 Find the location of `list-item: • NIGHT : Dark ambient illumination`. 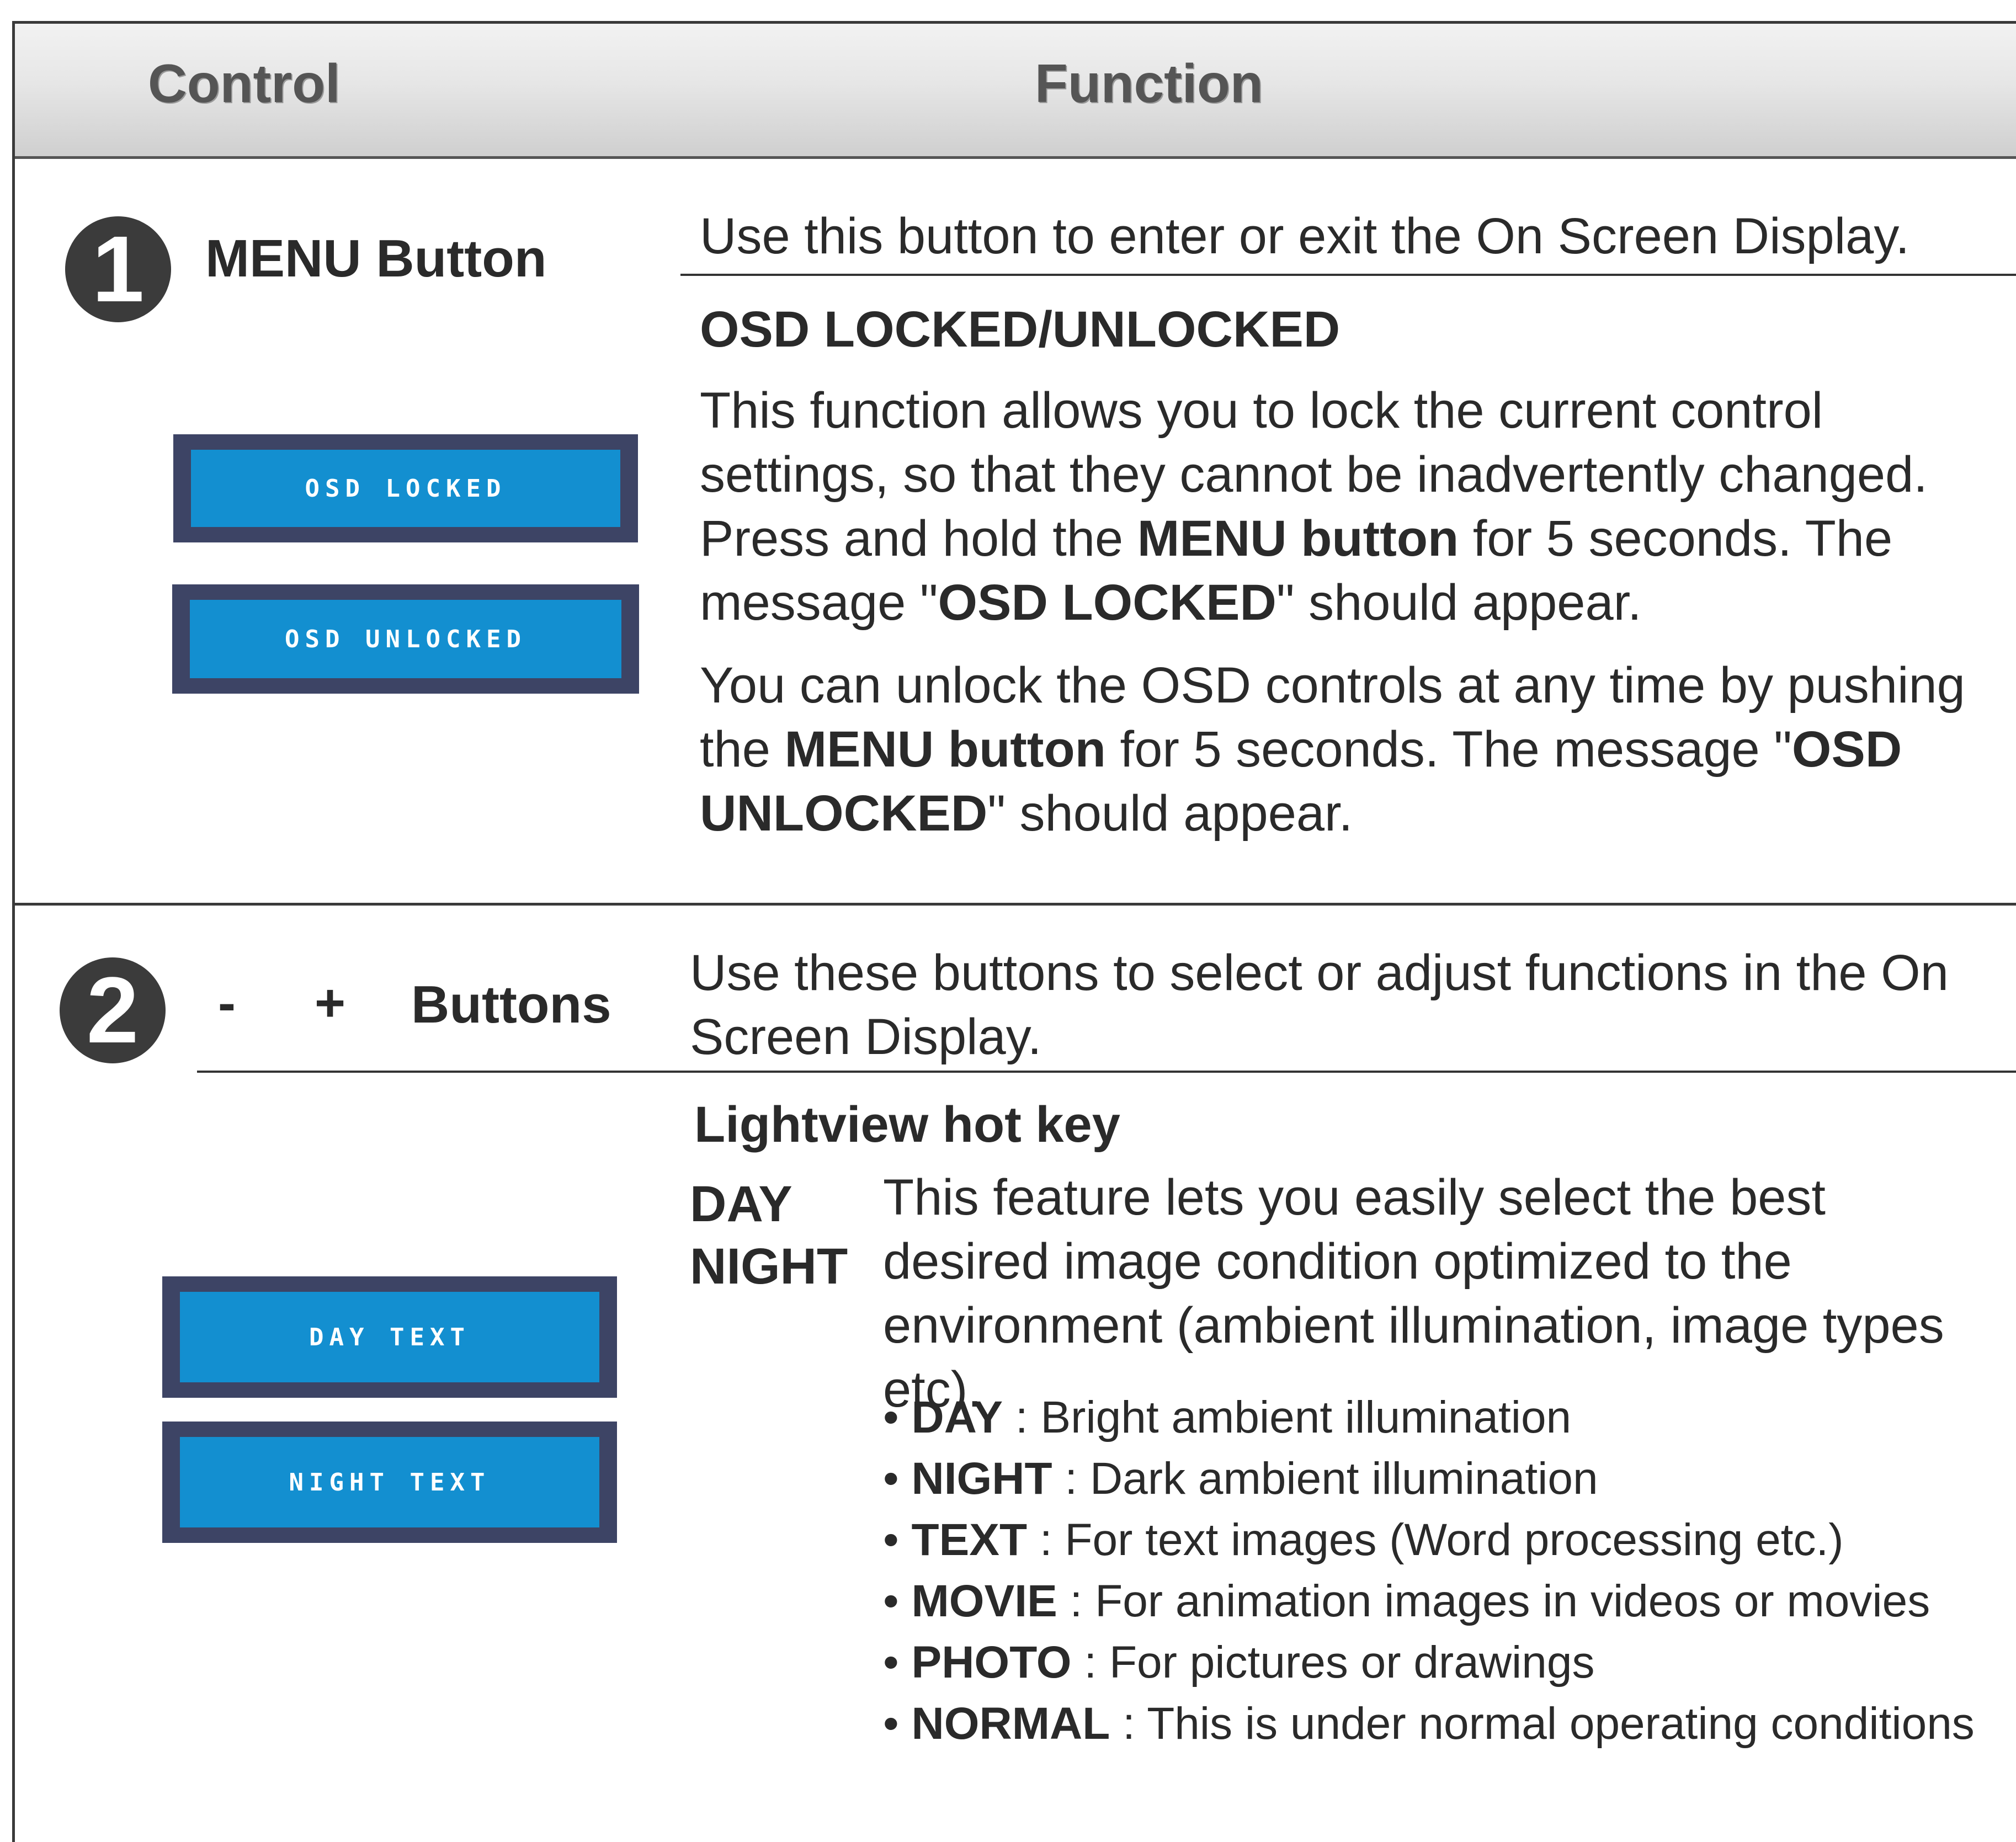

list-item: • NIGHT : Dark ambient illumination is located at coordinates (1240, 1479).